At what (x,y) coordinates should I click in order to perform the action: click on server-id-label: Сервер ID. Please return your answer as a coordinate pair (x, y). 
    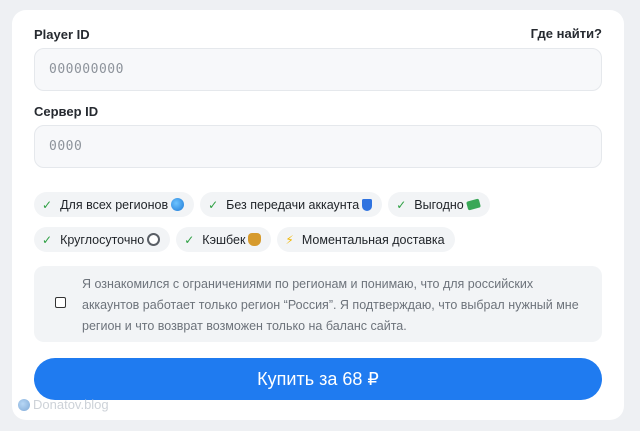
    Looking at the image, I should click on (66, 111).